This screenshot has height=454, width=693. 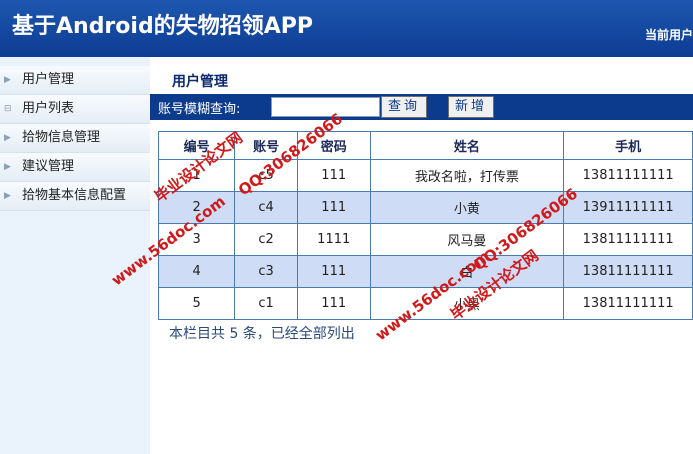 I want to click on sidebar-item-user-management: ▶ 用户管理, so click(x=75, y=80).